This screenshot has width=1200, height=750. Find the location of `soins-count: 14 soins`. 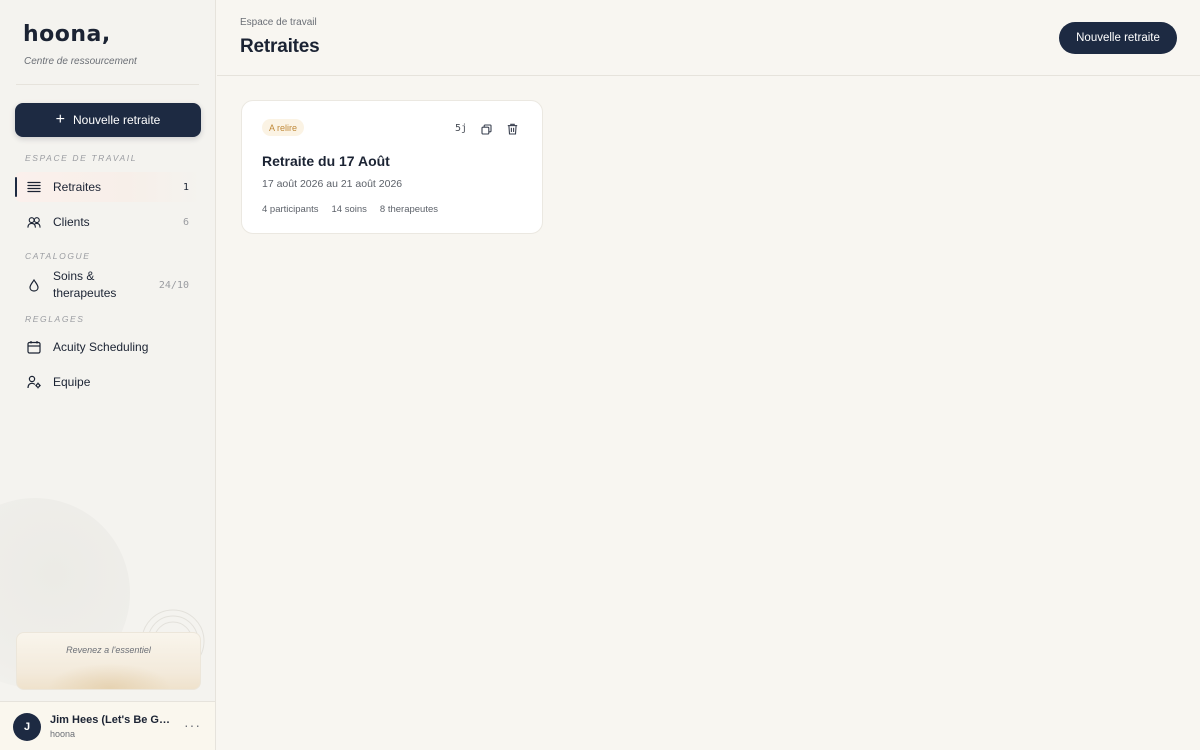

soins-count: 14 soins is located at coordinates (349, 209).